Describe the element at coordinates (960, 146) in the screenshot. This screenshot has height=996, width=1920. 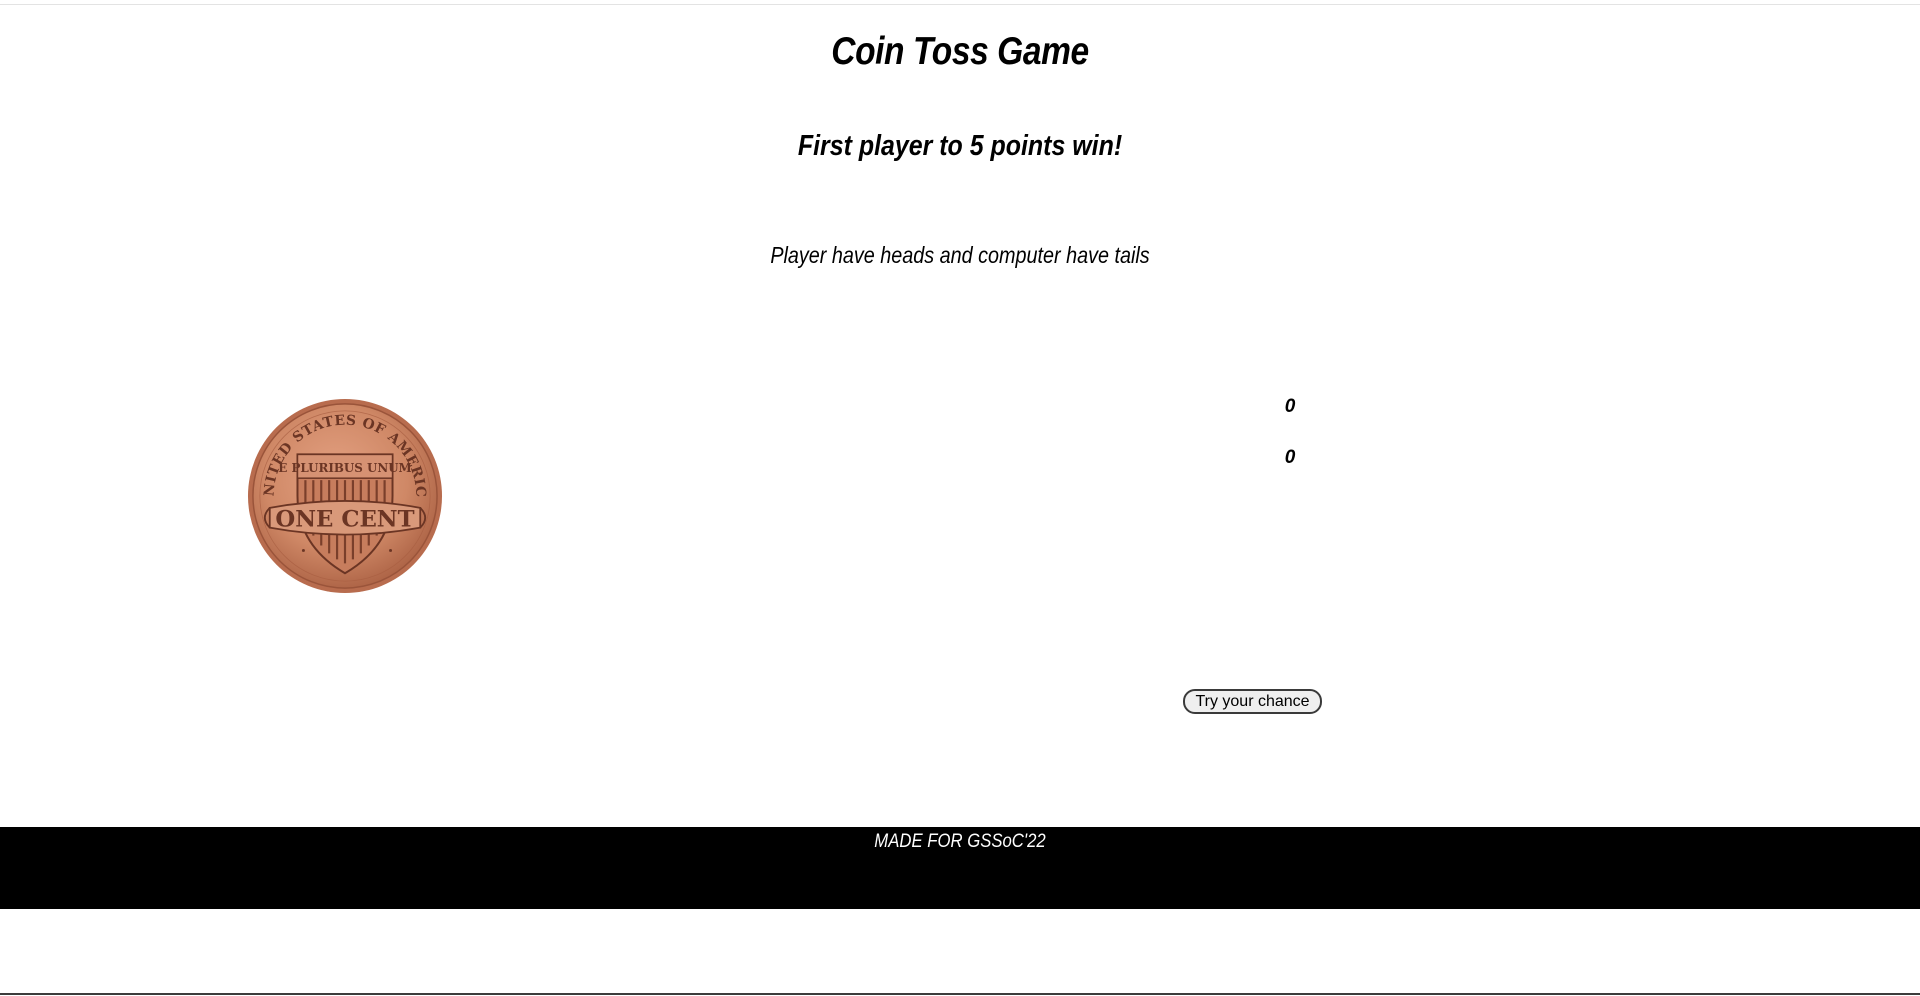
I see `game-subtitle: First player to 5 points win!` at that location.